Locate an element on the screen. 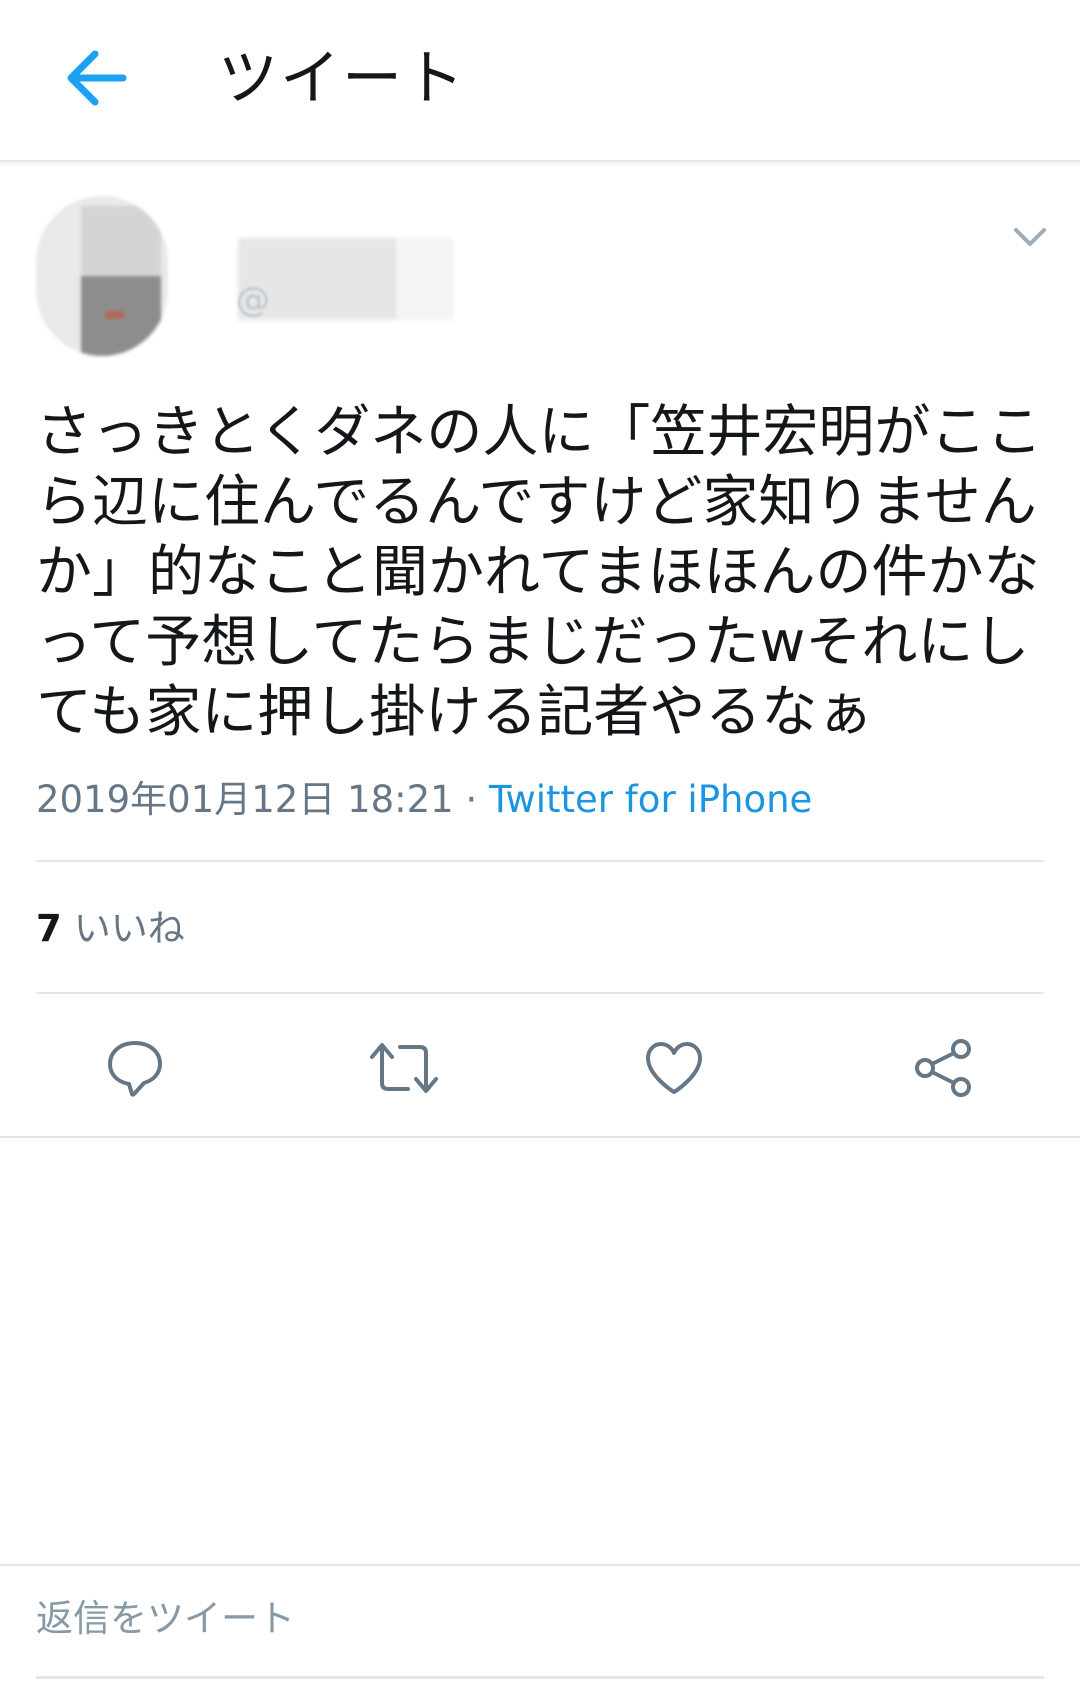 The image size is (1080, 1681). author-name-redacted-edge is located at coordinates (425, 279).